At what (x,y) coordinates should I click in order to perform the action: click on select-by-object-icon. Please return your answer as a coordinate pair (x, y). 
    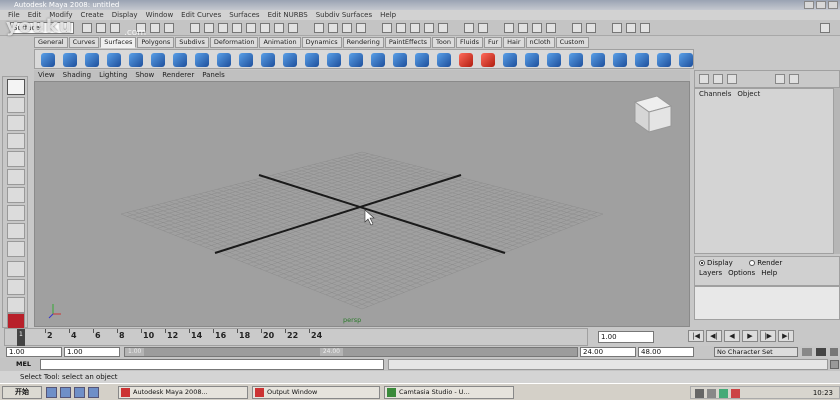
    Looking at the image, I should click on (155, 28).